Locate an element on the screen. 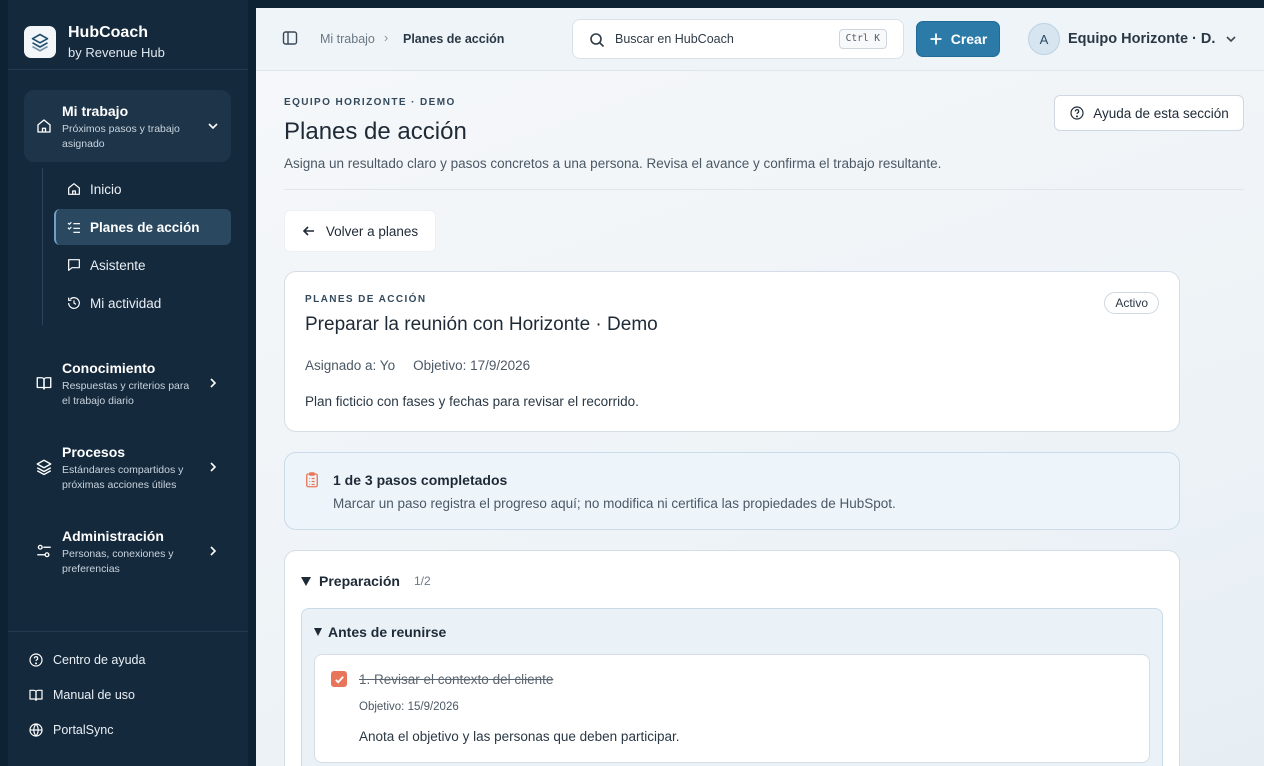  brand: HubCoach by Revenue Hub is located at coordinates (94, 43).